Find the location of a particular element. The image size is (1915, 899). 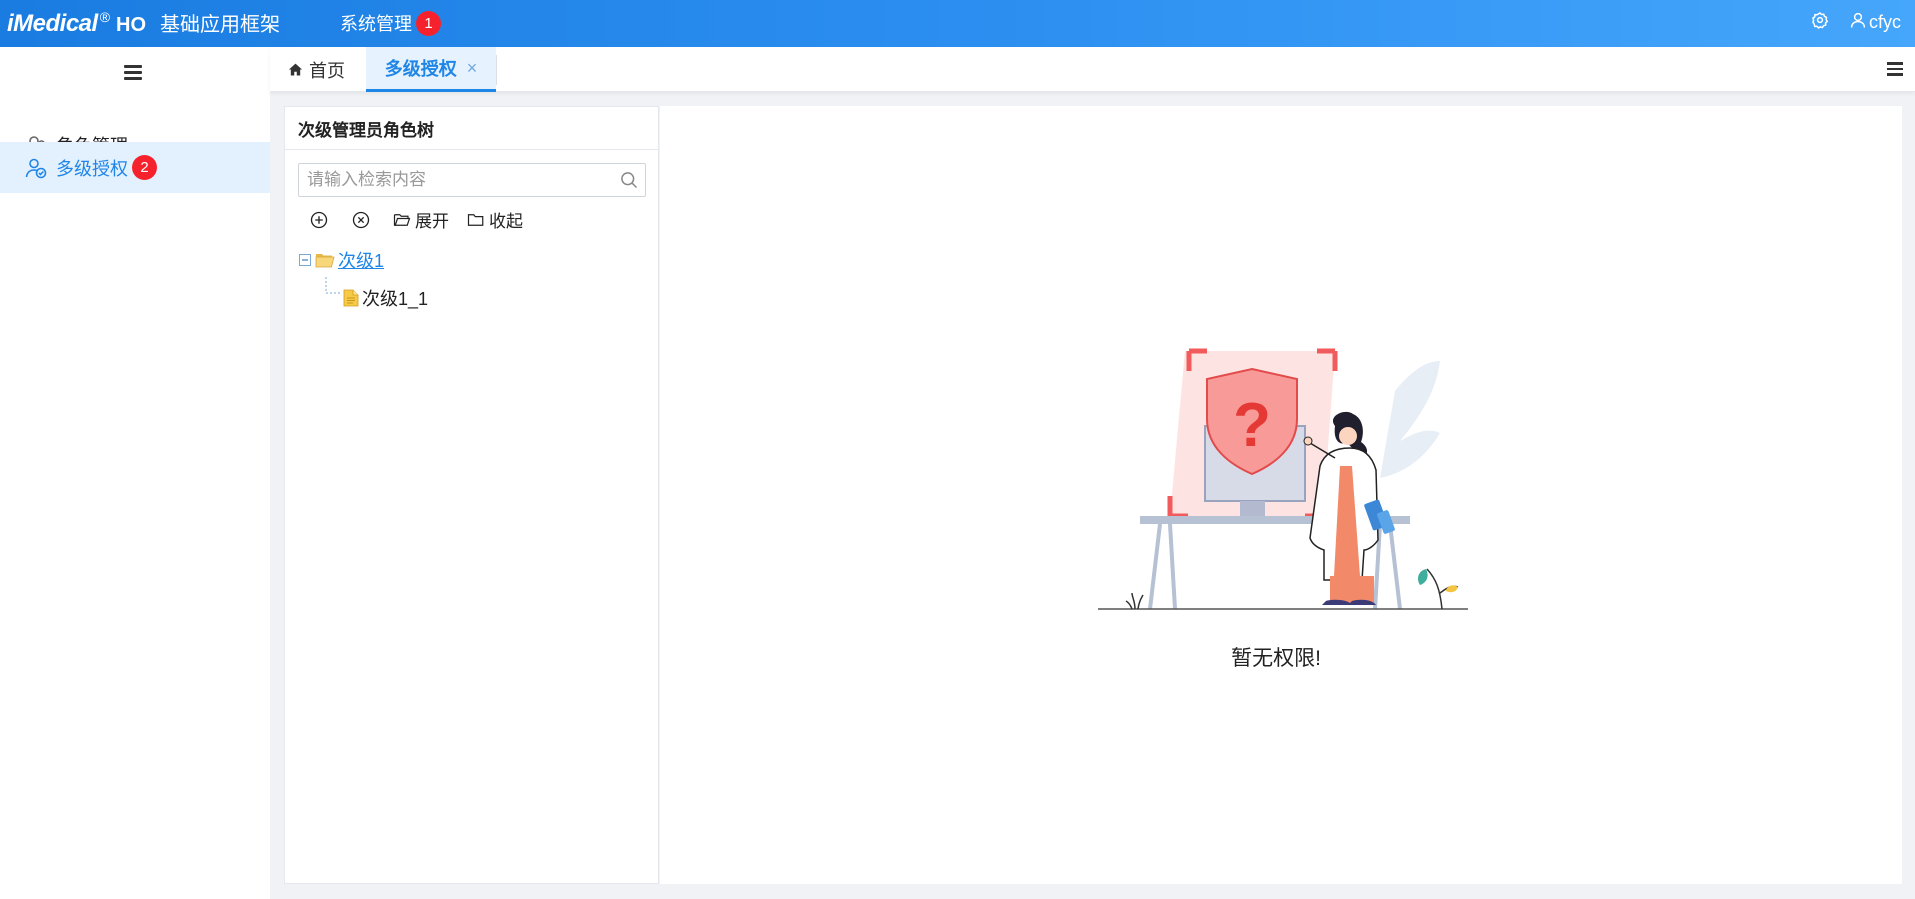

plus-circle-icon is located at coordinates (319, 219).